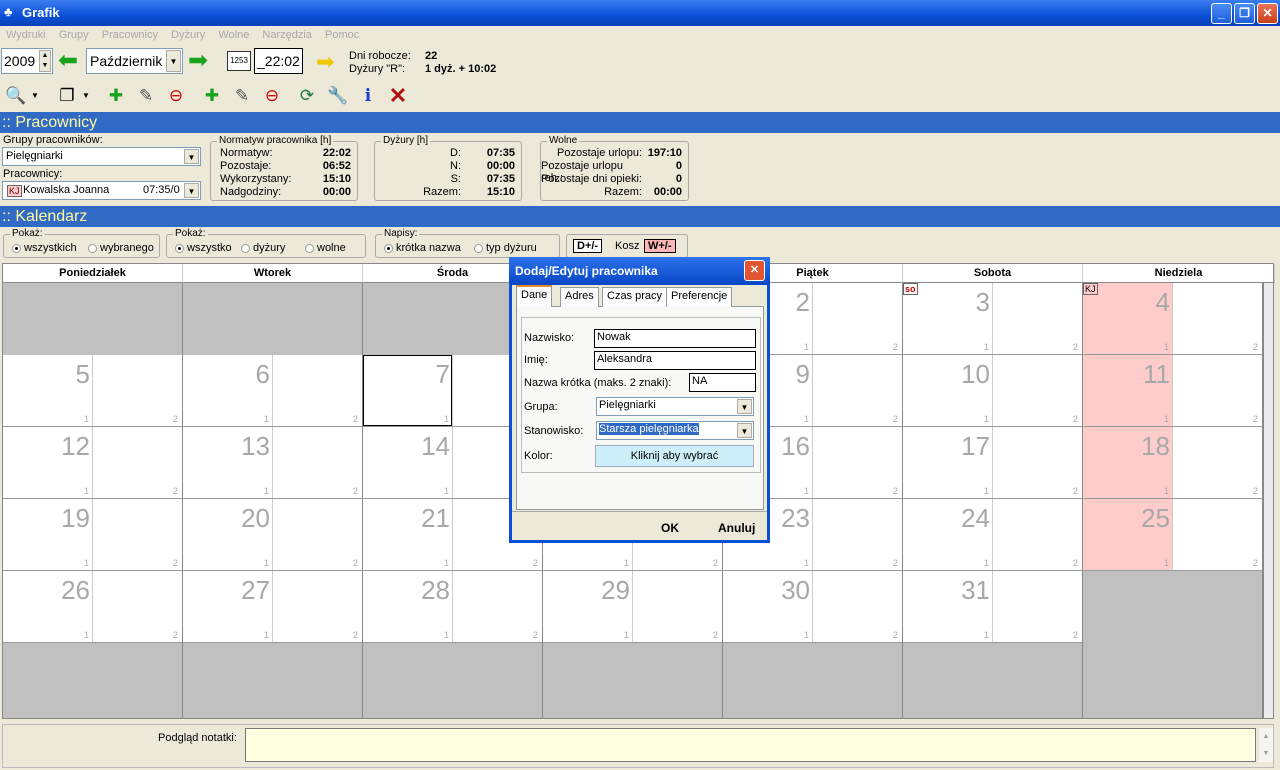  Describe the element at coordinates (1266, 745) in the screenshot. I see `note-scrollbar: ▲ ▼` at that location.